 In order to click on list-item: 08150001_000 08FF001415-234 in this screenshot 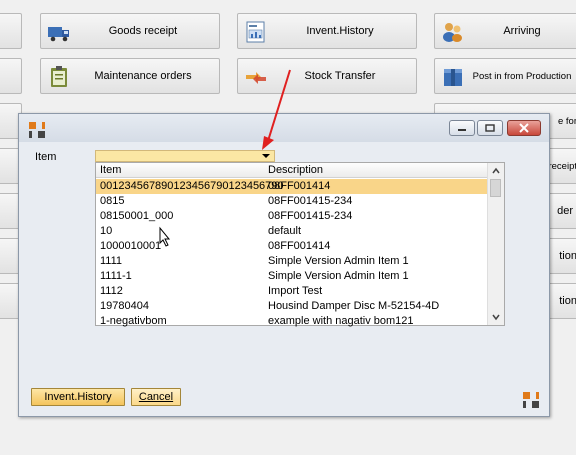, I will do `click(292, 216)`.